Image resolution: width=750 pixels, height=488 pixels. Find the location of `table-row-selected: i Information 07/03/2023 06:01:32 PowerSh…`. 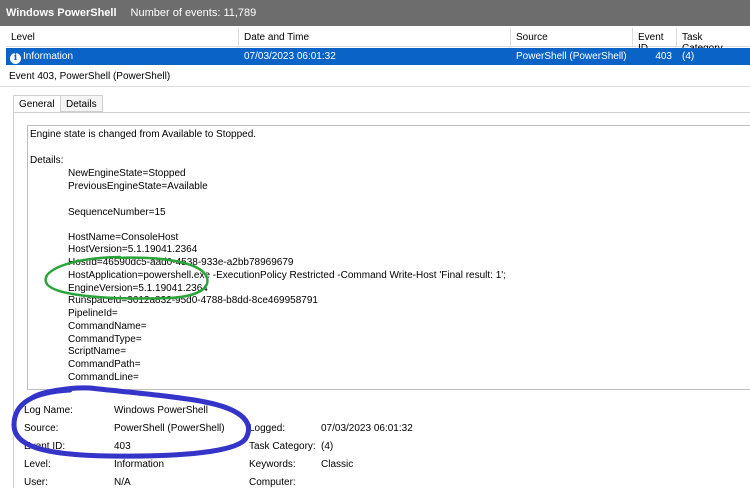

table-row-selected: i Information 07/03/2023 06:01:32 PowerSh… is located at coordinates (378, 56).